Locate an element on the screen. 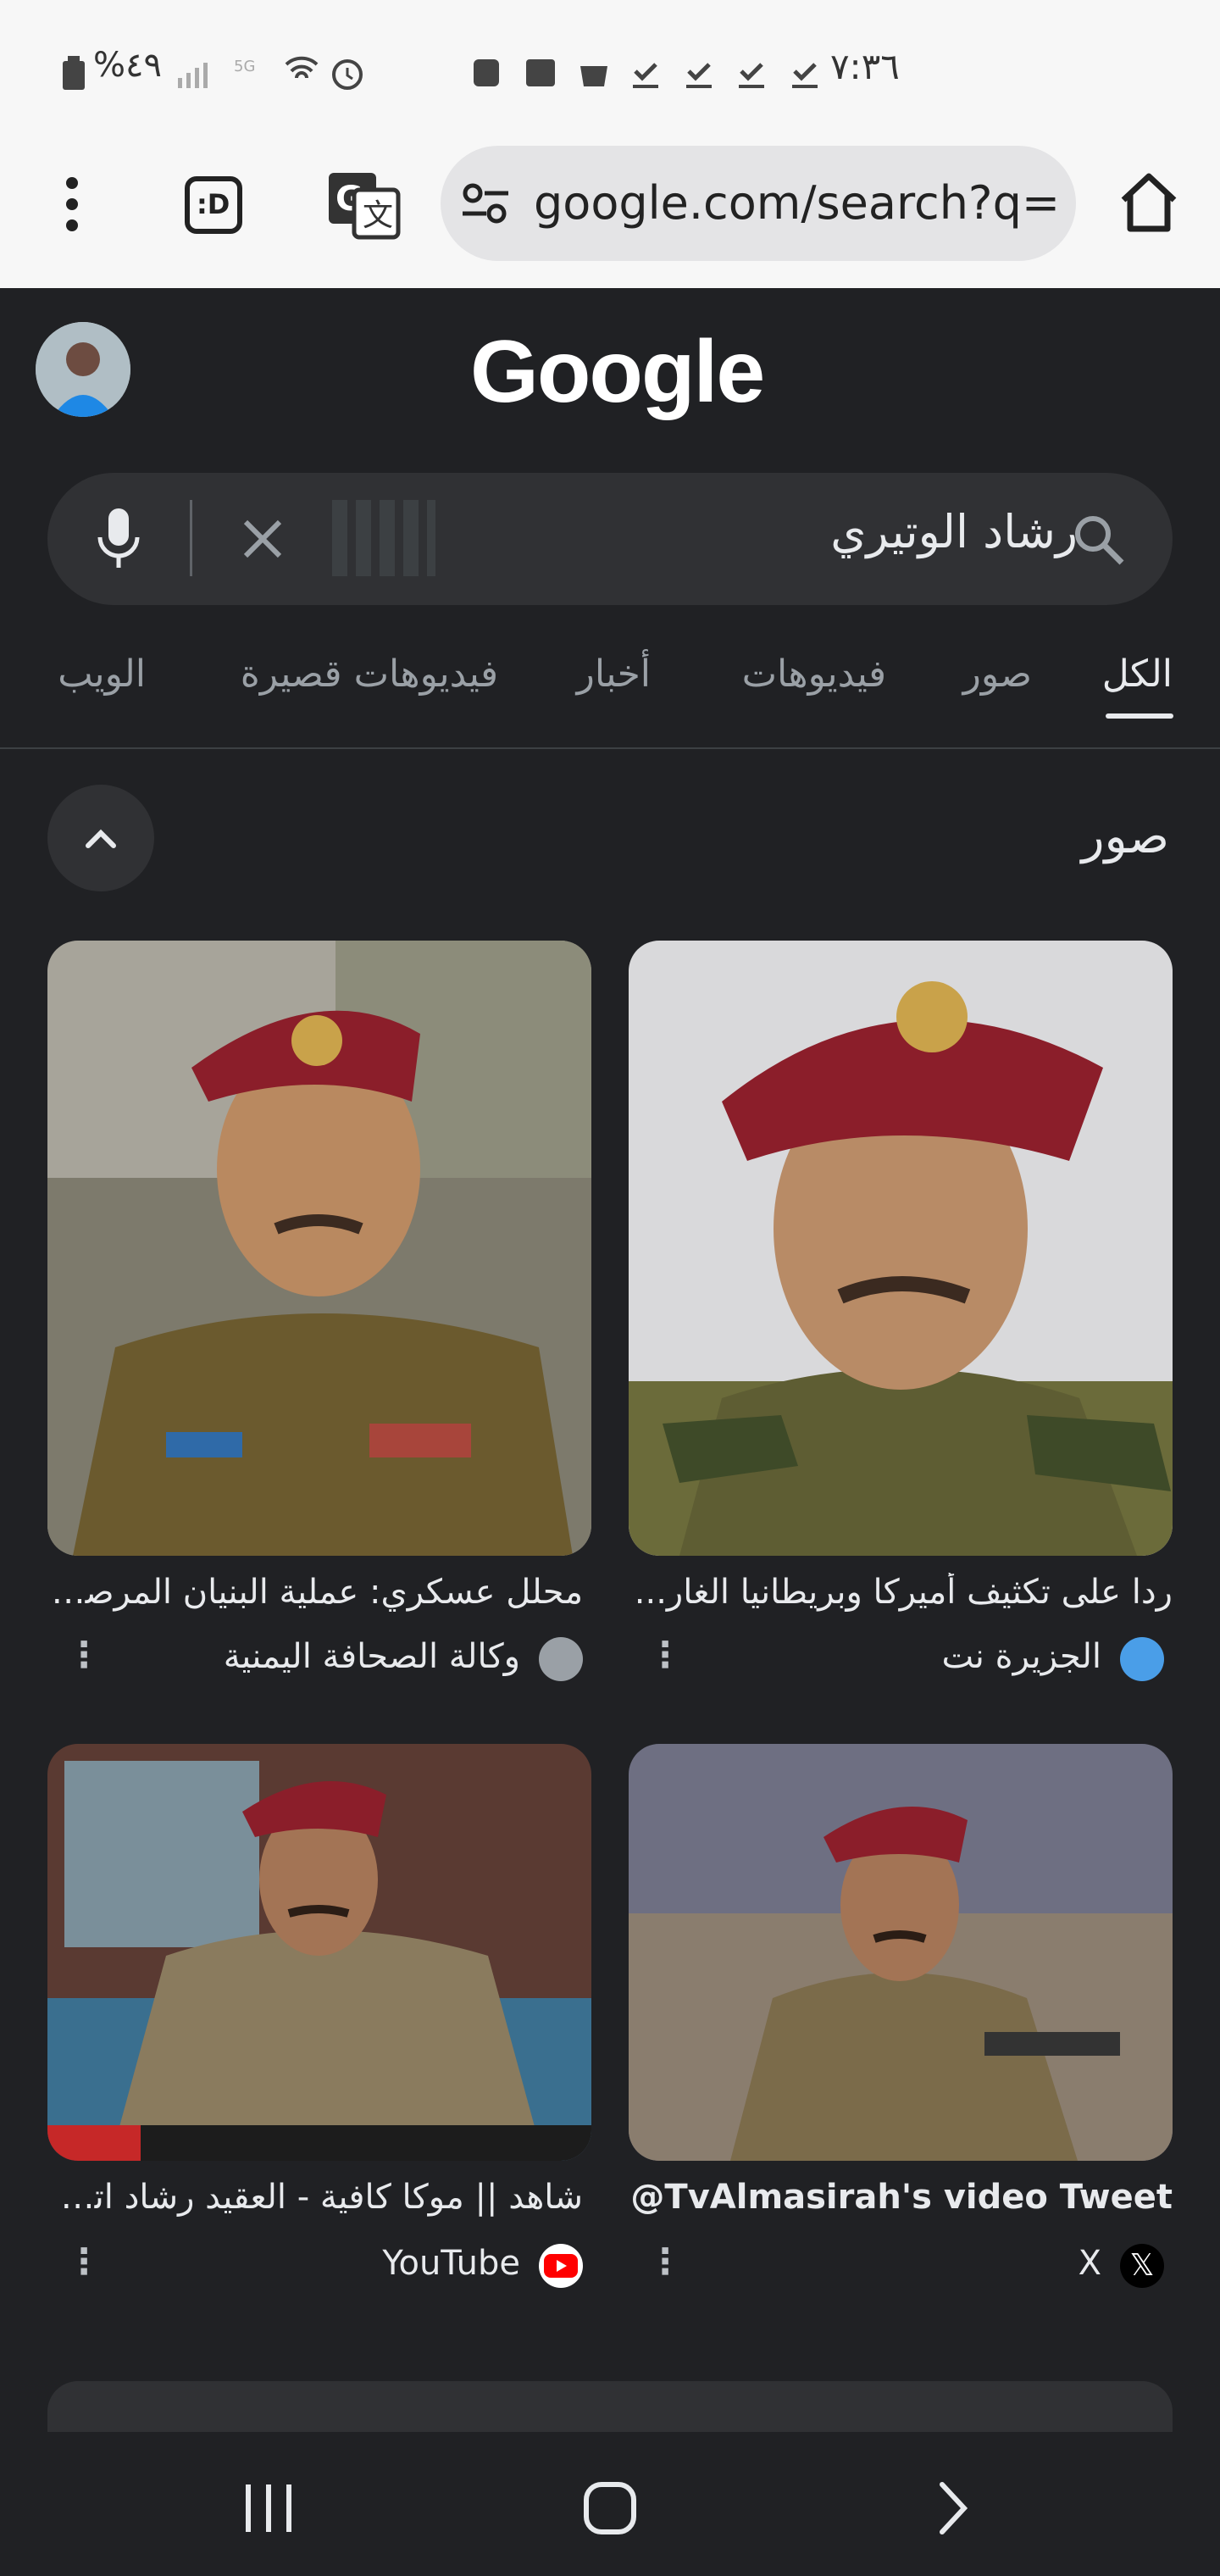 This screenshot has height=2576, width=1220. home-nav-icon is located at coordinates (610, 2508).